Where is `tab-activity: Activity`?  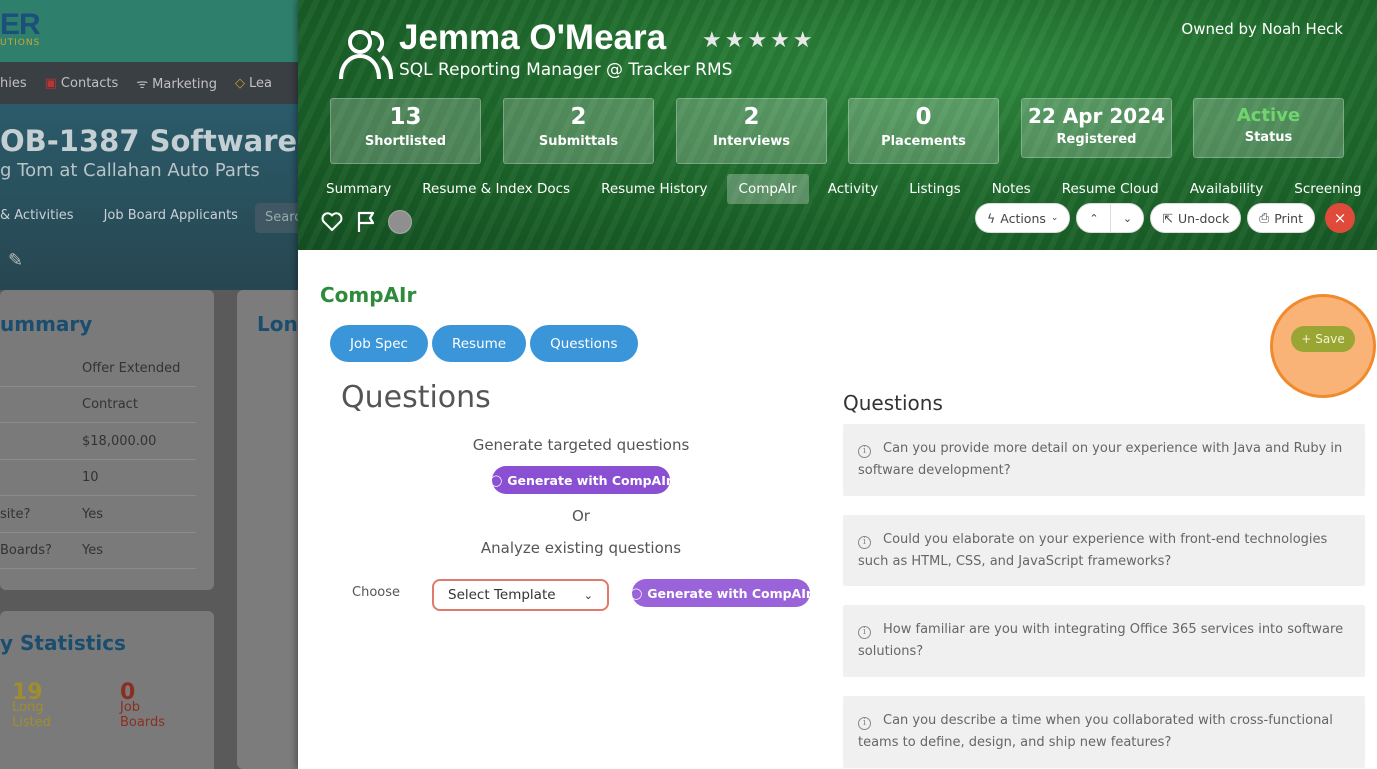 tab-activity: Activity is located at coordinates (853, 189).